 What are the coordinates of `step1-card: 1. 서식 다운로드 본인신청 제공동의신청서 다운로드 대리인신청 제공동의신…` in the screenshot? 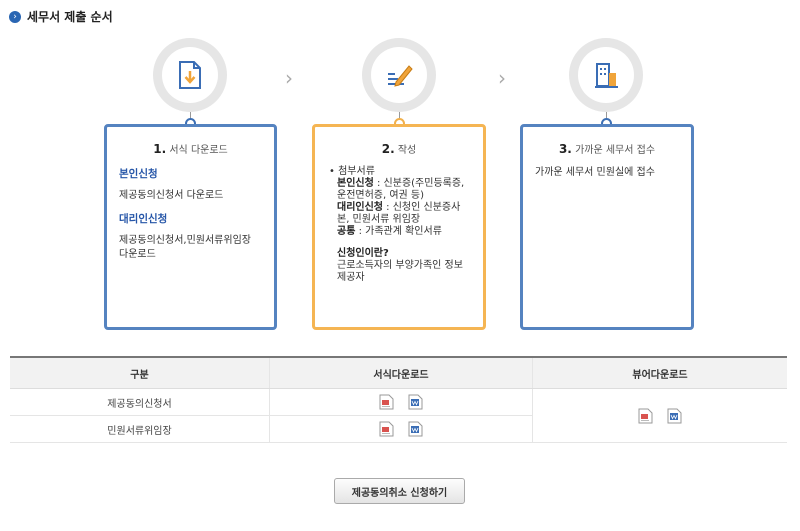 It's located at (190, 227).